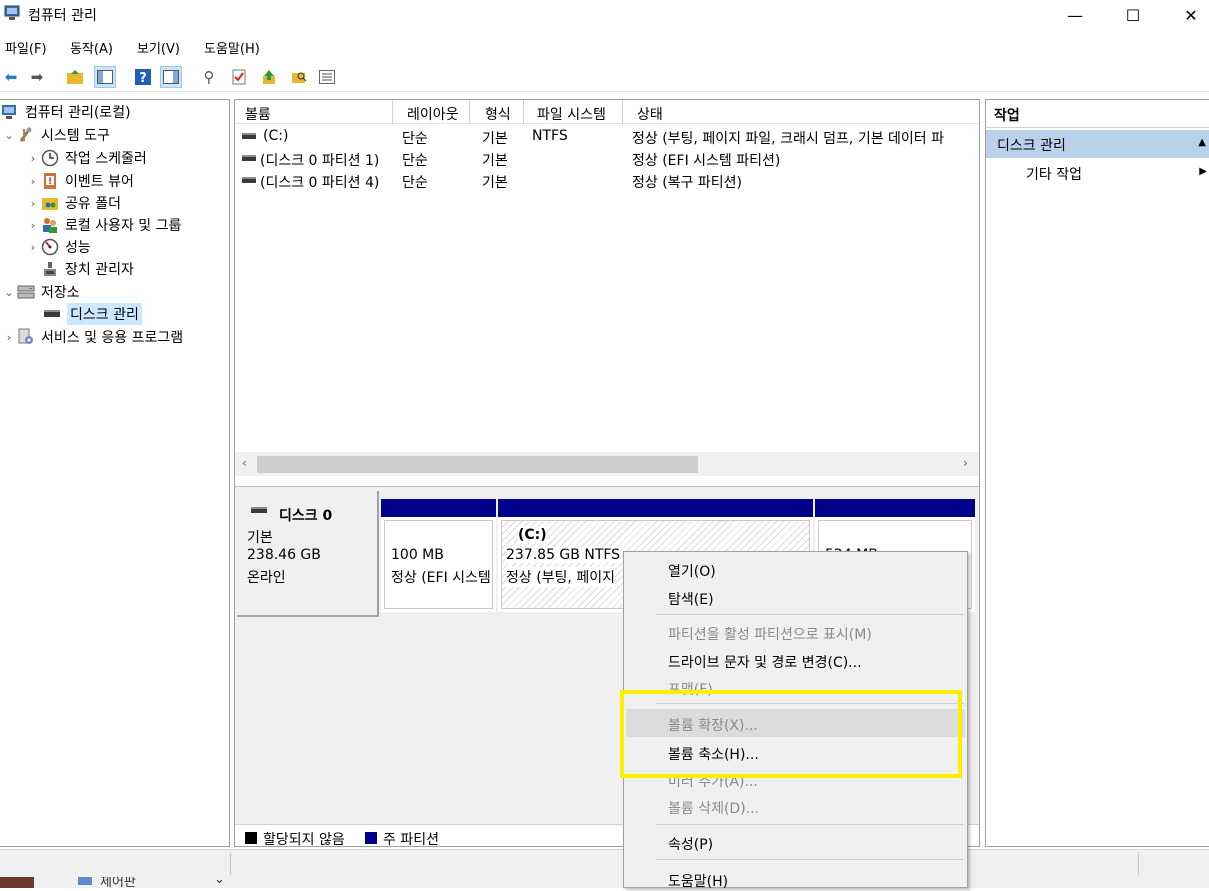  Describe the element at coordinates (571, 114) in the screenshot. I see `column-filesystem: 파일 시스템` at that location.